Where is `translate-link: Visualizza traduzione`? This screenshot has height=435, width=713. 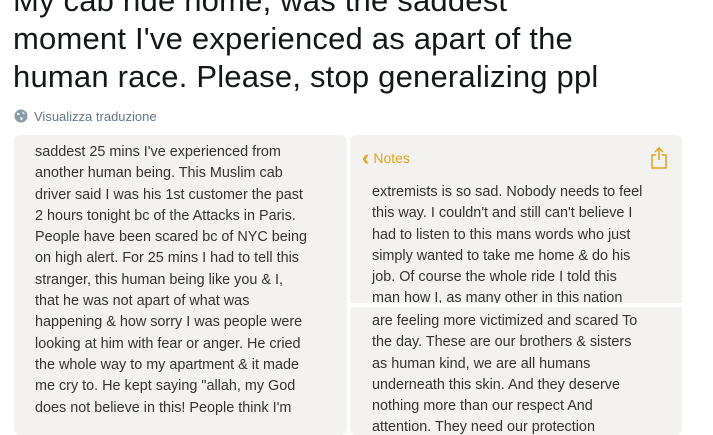
translate-link: Visualizza traduzione is located at coordinates (85, 116).